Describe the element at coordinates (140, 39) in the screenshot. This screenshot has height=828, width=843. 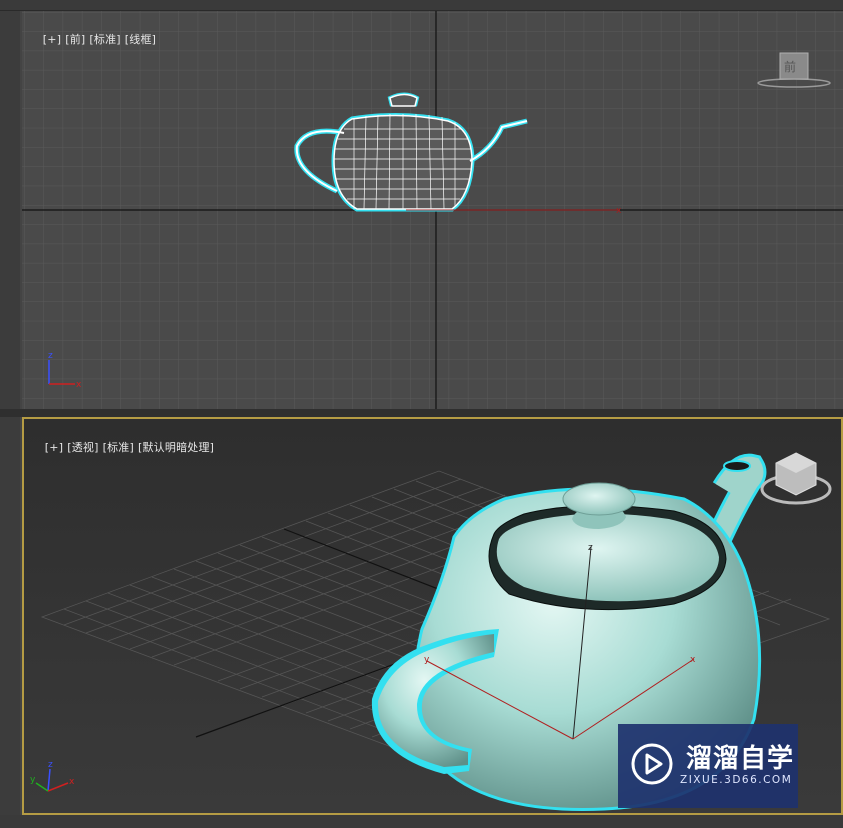
I see `viewport-shading-menu: [线框]` at that location.